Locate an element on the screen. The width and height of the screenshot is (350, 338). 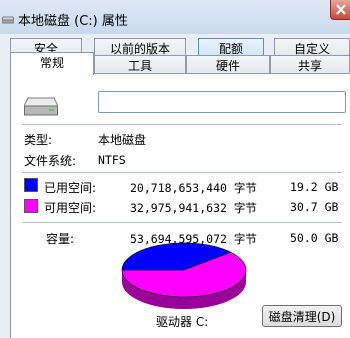
volume-name-input is located at coordinates (222, 102).